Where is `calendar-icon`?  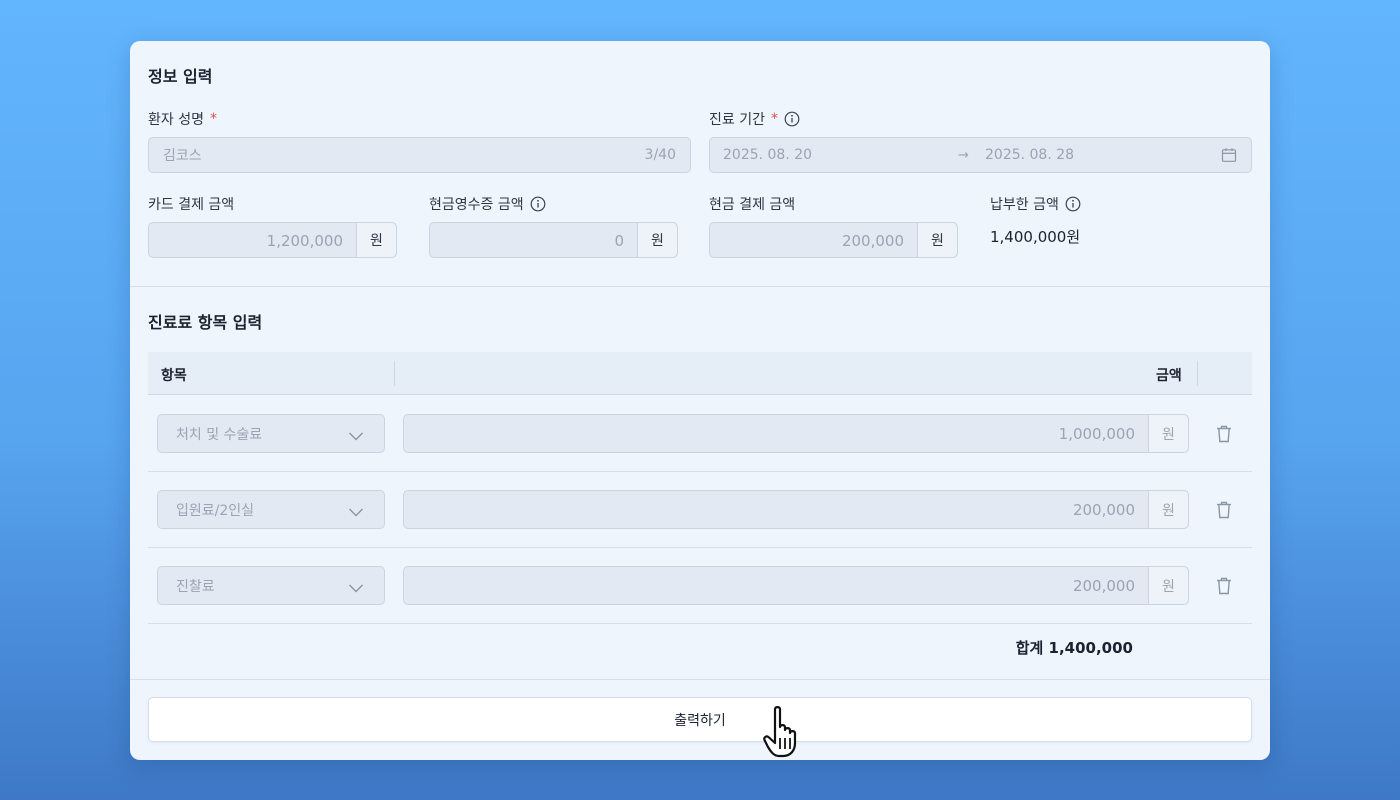
calendar-icon is located at coordinates (1229, 157).